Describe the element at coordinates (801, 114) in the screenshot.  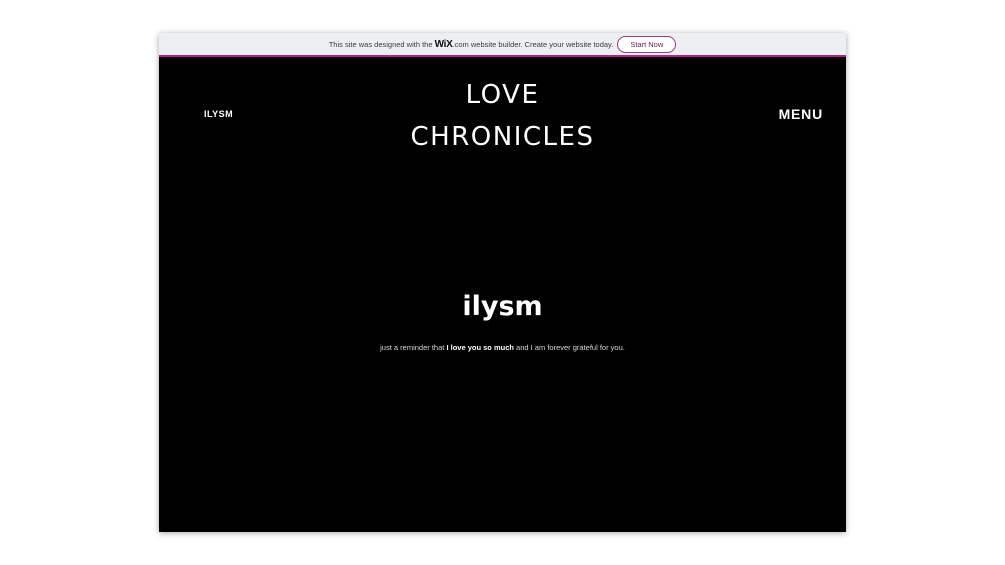
I see `menu-button: MENU` at that location.